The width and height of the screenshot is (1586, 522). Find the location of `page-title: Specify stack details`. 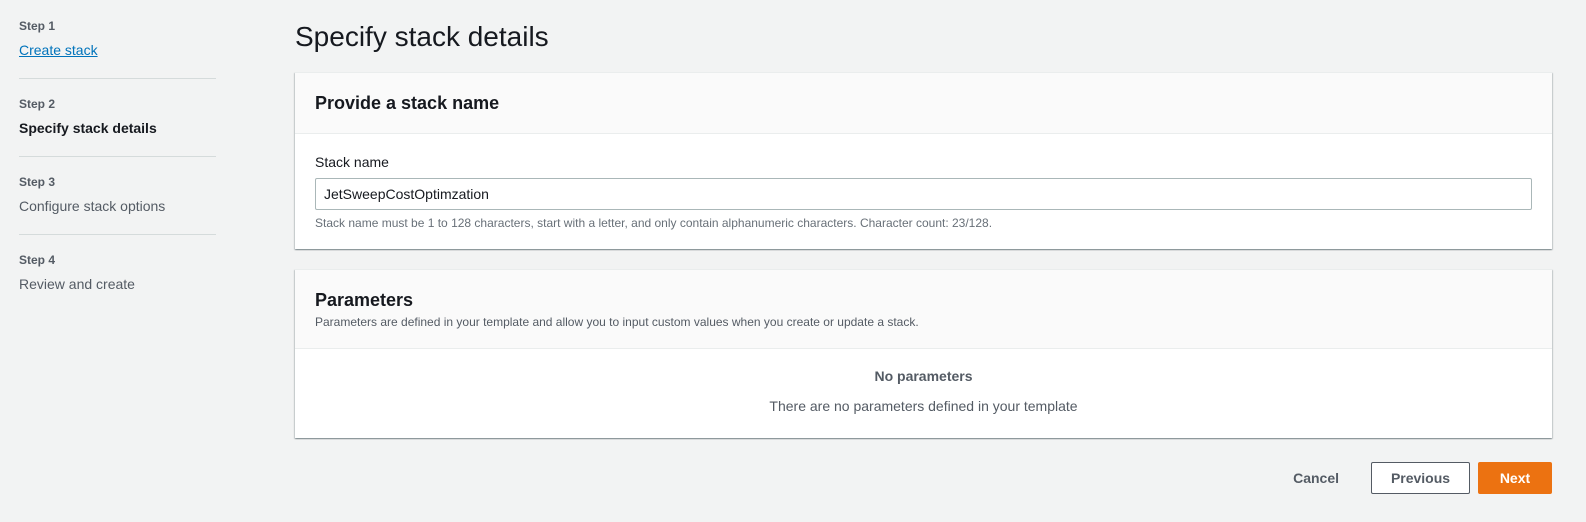

page-title: Specify stack details is located at coordinates (422, 36).